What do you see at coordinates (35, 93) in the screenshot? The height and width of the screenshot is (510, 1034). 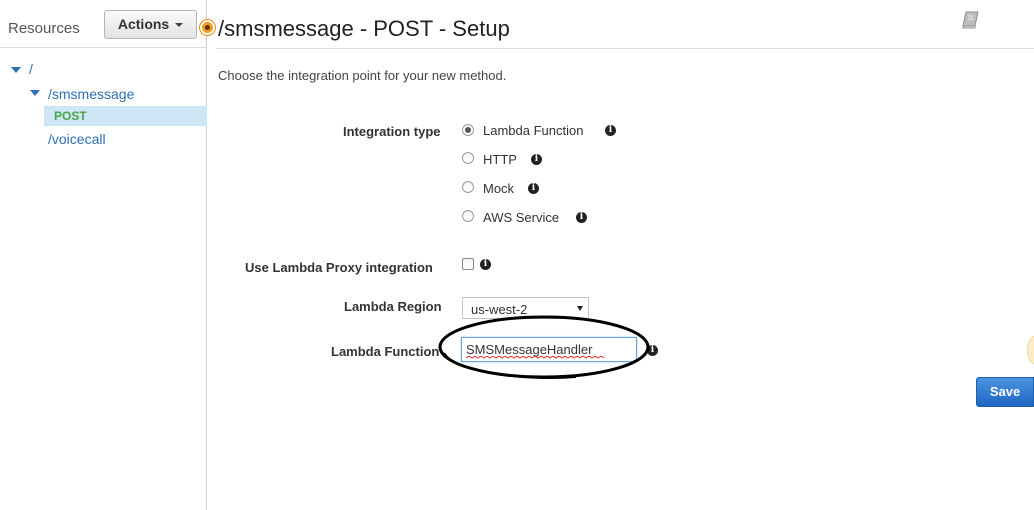 I see `tree-toggle-smsmessage-icon` at bounding box center [35, 93].